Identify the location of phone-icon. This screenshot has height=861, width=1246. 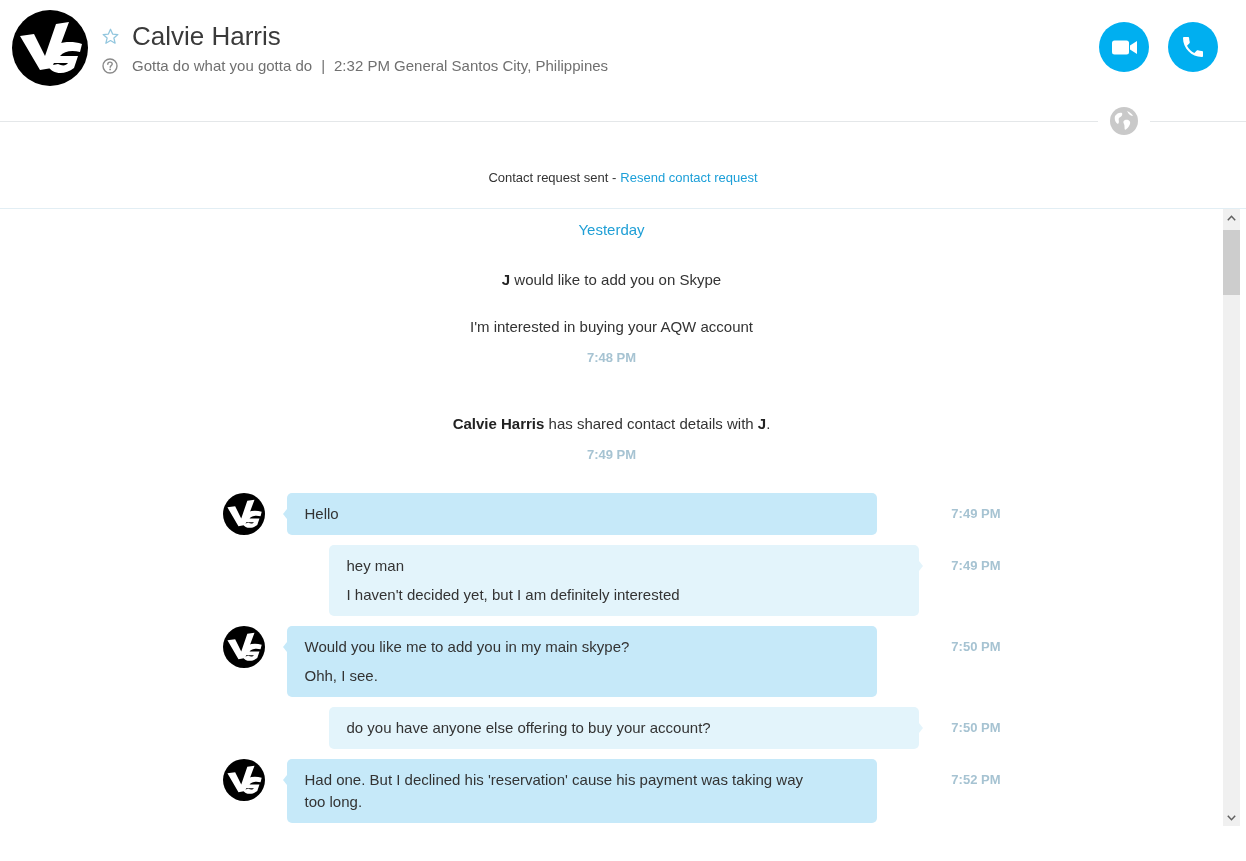
(1193, 47).